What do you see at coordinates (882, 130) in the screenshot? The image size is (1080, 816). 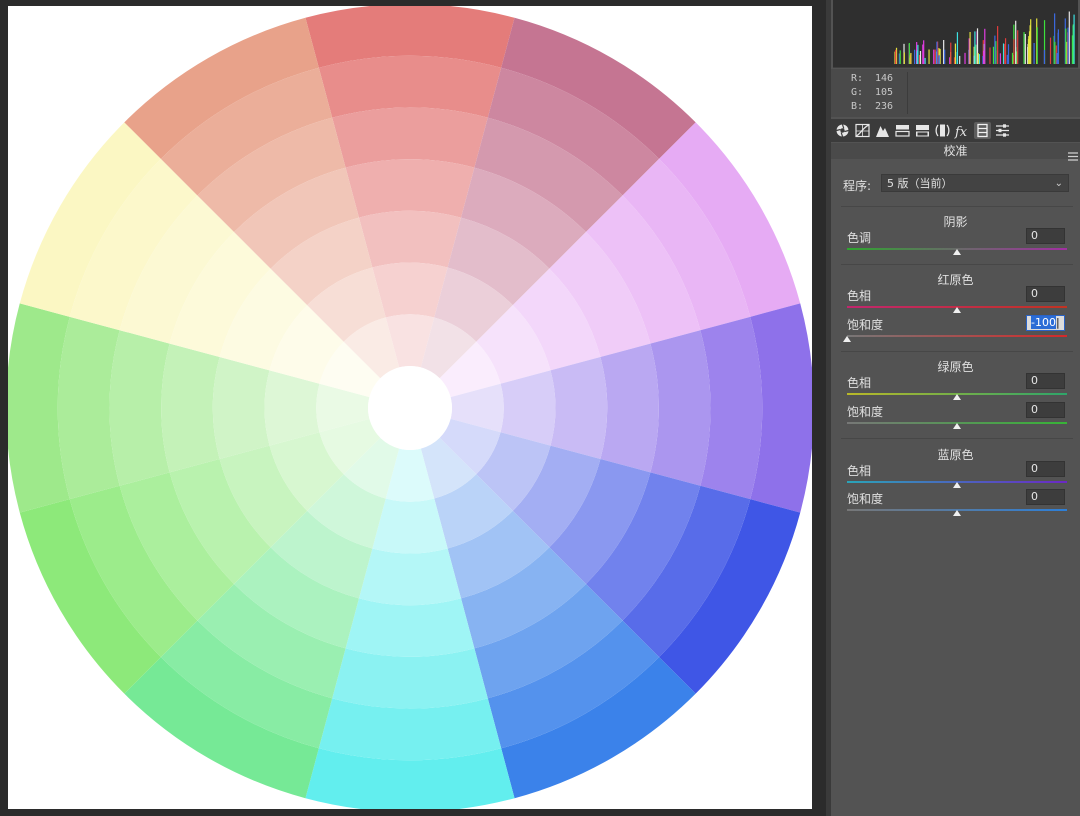 I see `detail-icon` at bounding box center [882, 130].